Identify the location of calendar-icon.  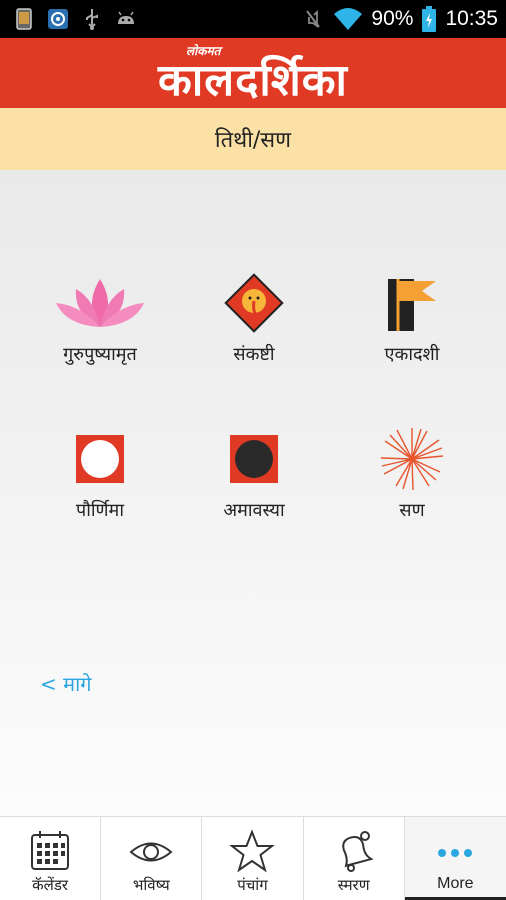
(50, 850).